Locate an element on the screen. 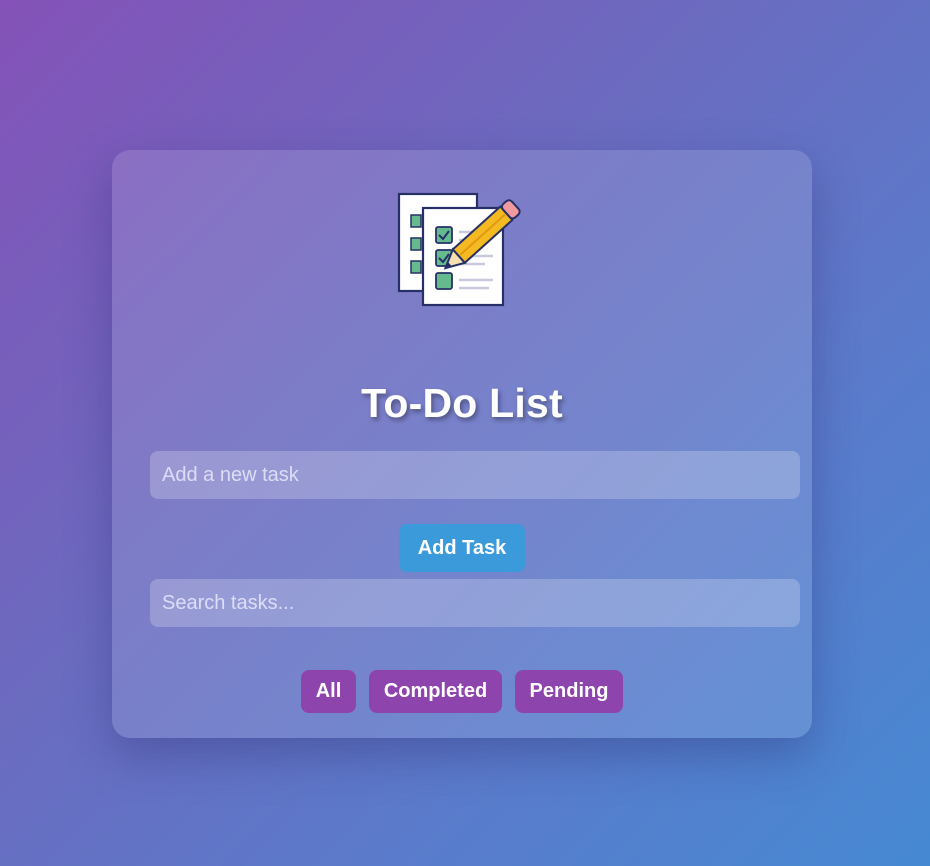 The width and height of the screenshot is (930, 866). page-title: To-Do List is located at coordinates (462, 403).